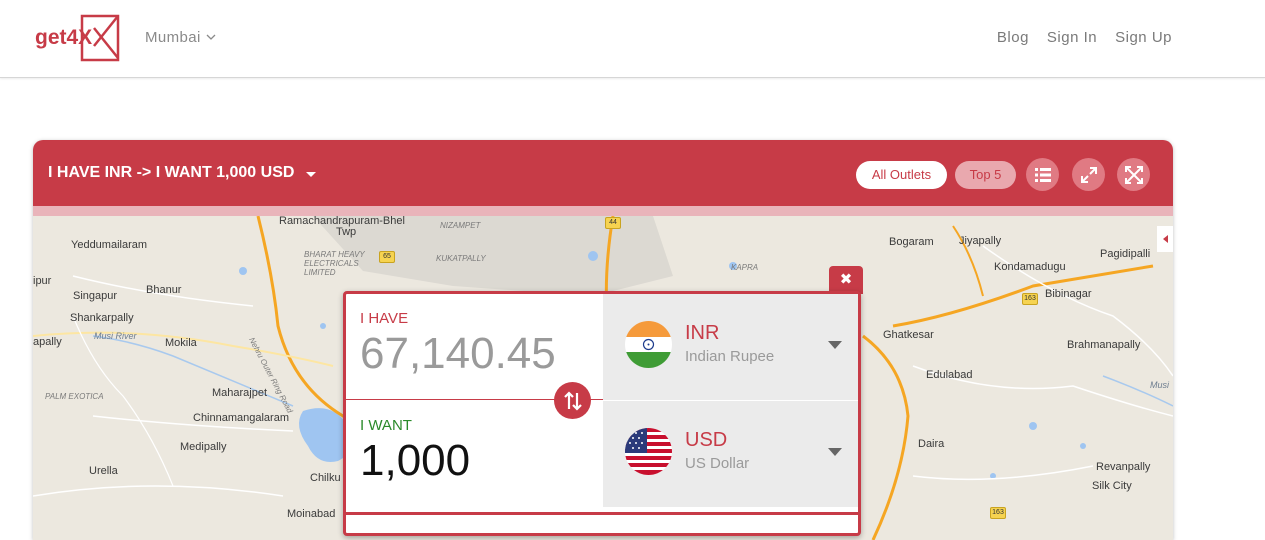 Image resolution: width=1265 pixels, height=540 pixels. I want to click on map-label: Musi River, so click(115, 336).